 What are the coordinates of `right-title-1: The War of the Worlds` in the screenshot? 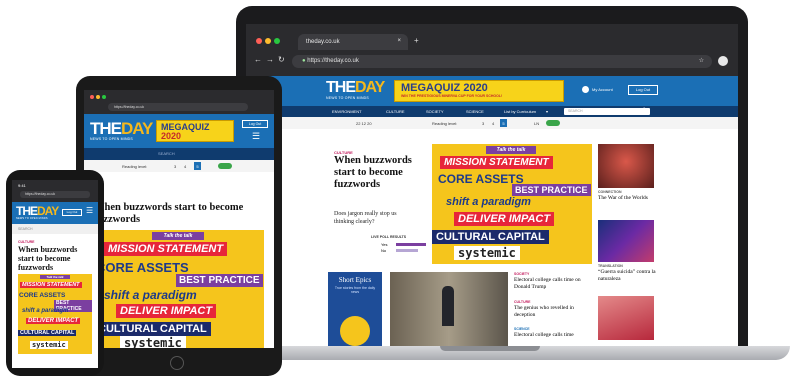 It's located at (627, 198).